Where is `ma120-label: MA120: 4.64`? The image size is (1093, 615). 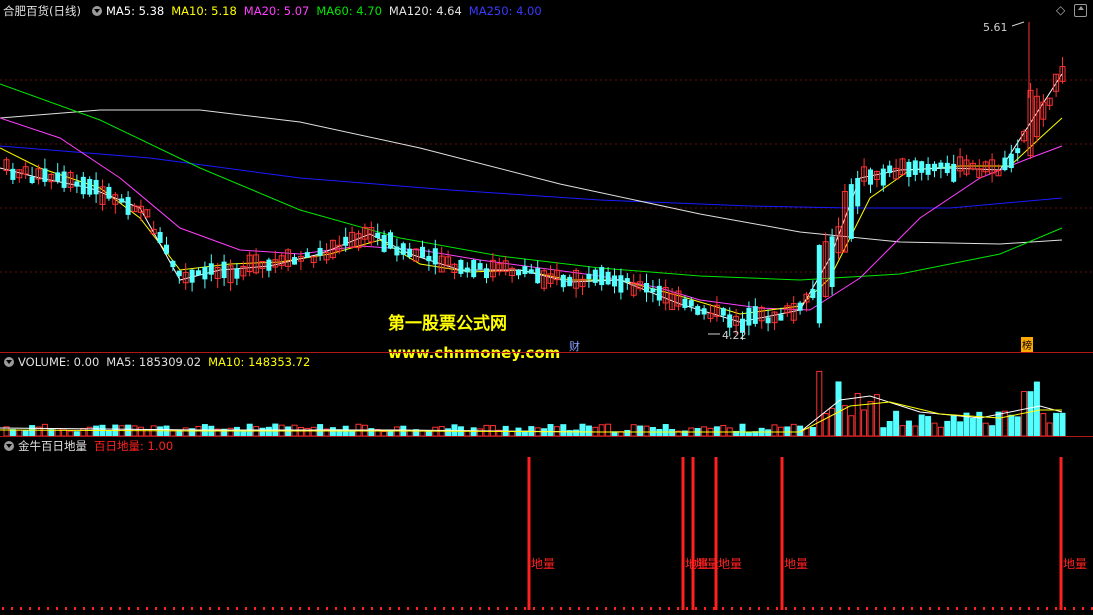 ma120-label: MA120: 4.64 is located at coordinates (425, 11).